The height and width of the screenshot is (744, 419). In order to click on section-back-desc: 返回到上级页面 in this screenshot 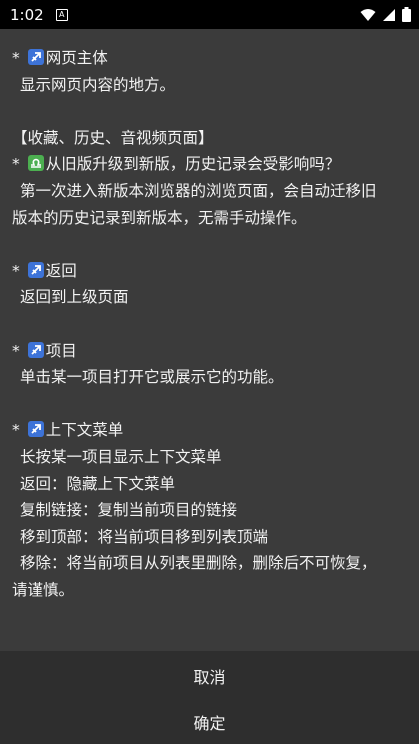, I will do `click(74, 297)`.